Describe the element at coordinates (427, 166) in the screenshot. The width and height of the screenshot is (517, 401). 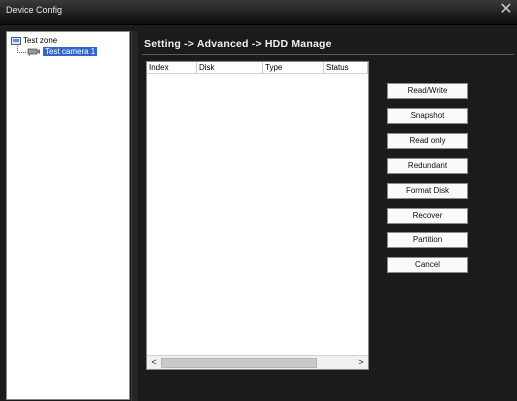
I see `redundant-button: Redundant` at that location.